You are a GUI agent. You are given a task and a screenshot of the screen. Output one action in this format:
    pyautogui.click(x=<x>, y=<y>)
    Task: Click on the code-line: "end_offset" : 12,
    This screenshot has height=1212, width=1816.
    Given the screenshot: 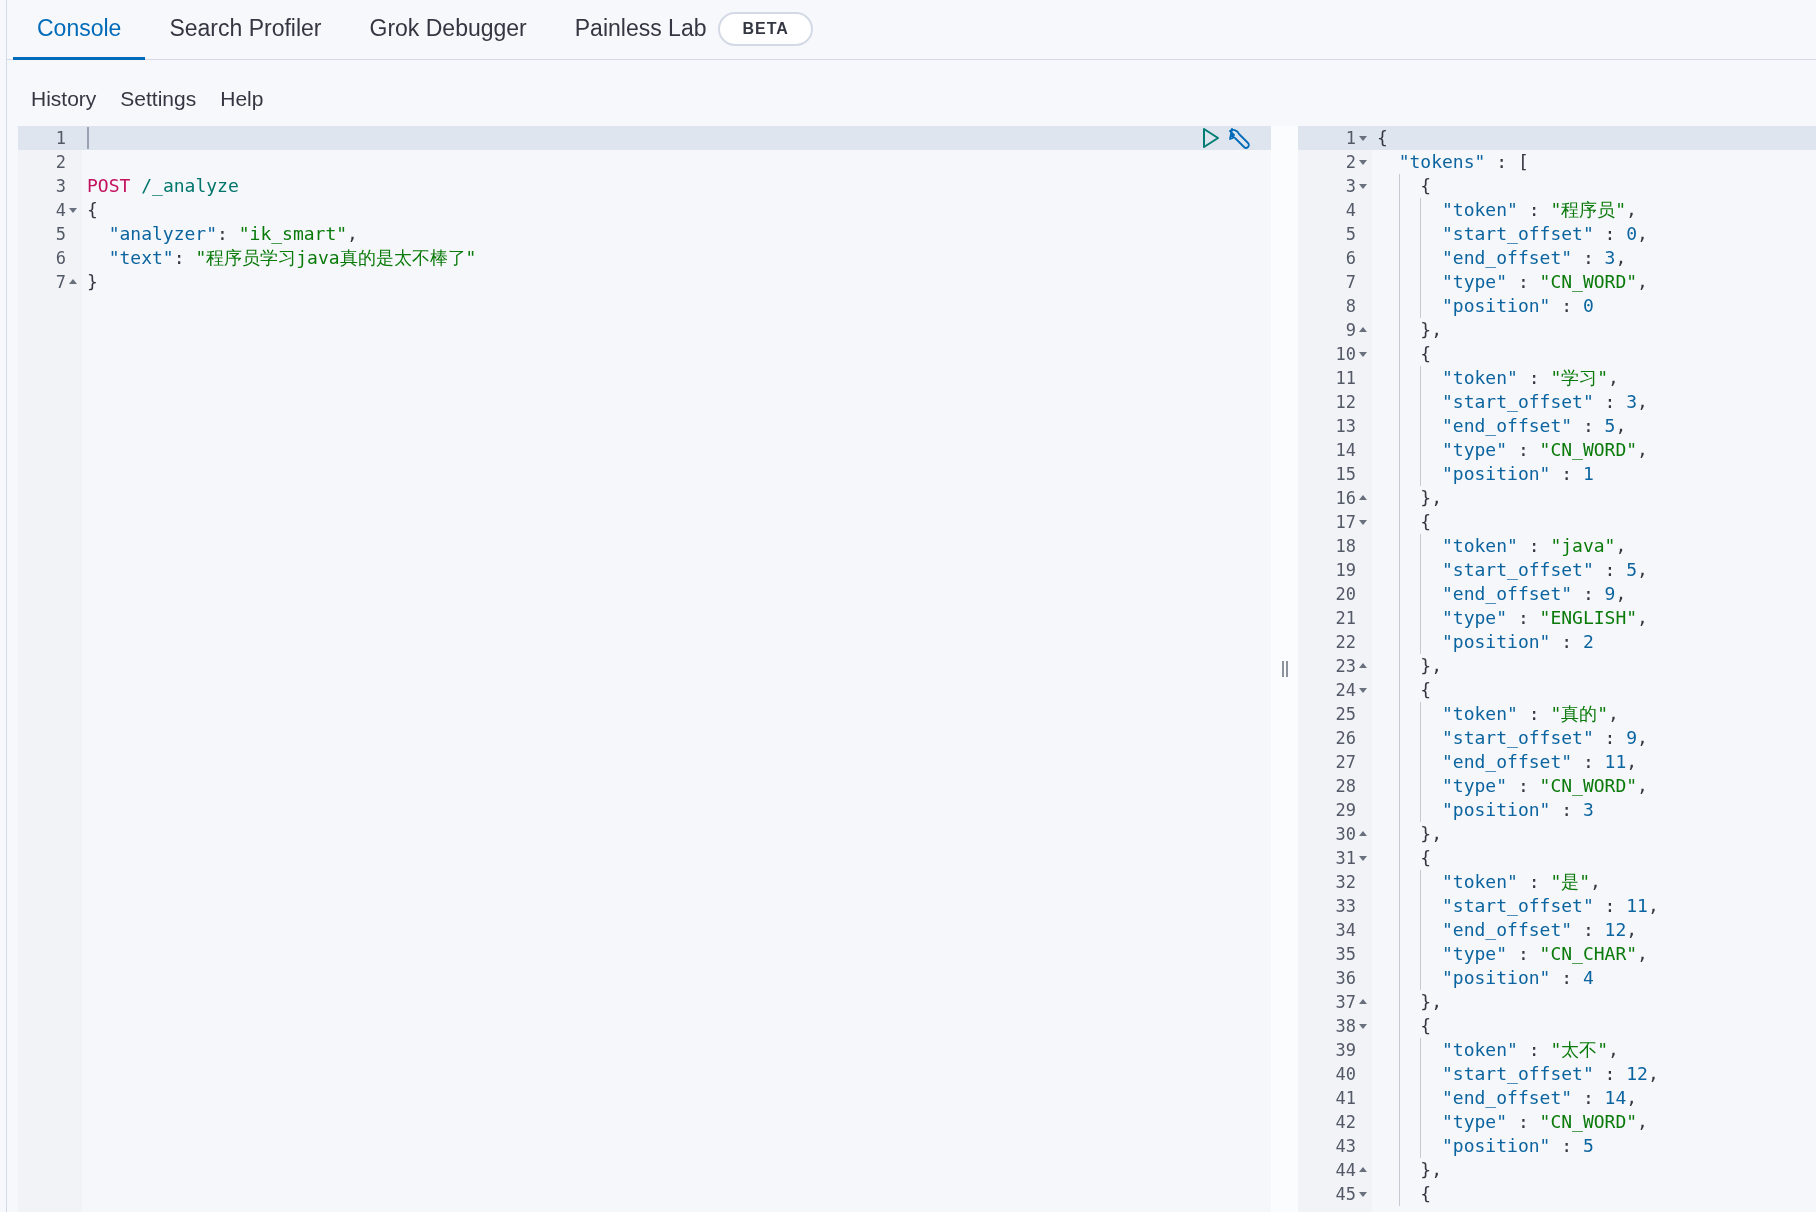 What is the action you would take?
    pyautogui.click(x=1539, y=930)
    